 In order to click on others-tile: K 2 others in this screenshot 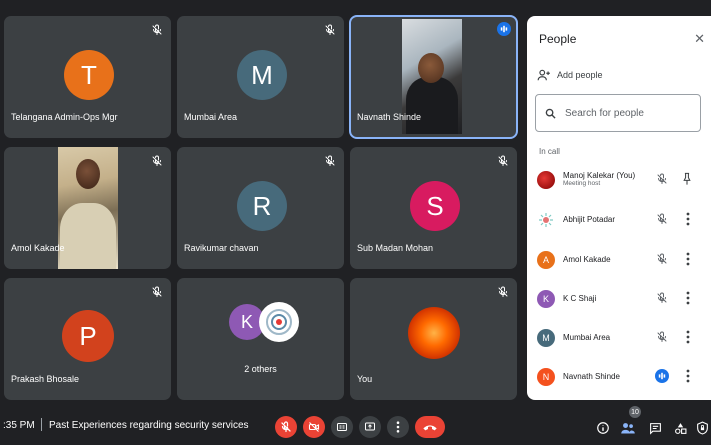, I will do `click(260, 339)`.